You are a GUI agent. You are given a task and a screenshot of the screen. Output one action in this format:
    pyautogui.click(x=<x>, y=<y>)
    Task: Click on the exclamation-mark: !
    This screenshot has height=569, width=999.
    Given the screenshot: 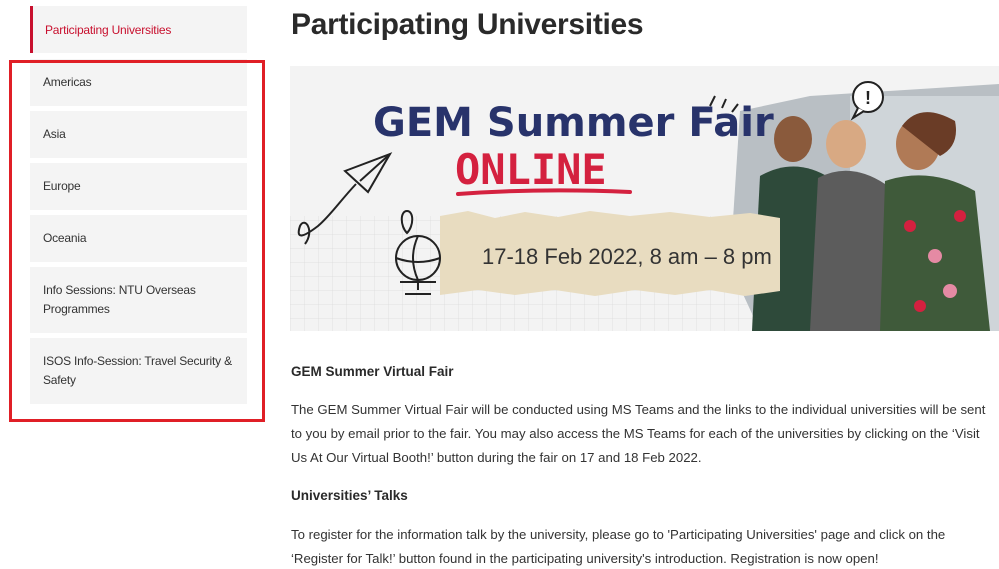 What is the action you would take?
    pyautogui.click(x=868, y=98)
    